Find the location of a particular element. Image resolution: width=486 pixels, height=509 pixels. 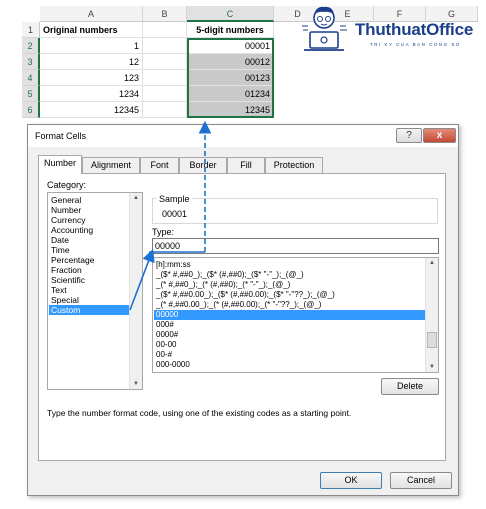

row-header-4: 4 is located at coordinates (31, 78).